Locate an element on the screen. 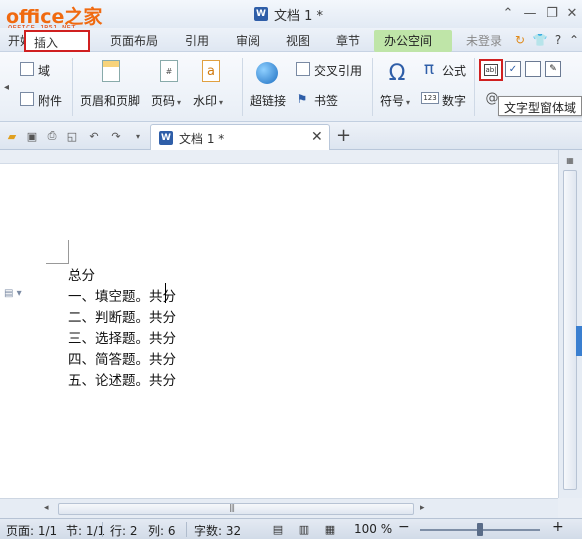 The width and height of the screenshot is (582, 539). number-icon: 123 is located at coordinates (430, 98).